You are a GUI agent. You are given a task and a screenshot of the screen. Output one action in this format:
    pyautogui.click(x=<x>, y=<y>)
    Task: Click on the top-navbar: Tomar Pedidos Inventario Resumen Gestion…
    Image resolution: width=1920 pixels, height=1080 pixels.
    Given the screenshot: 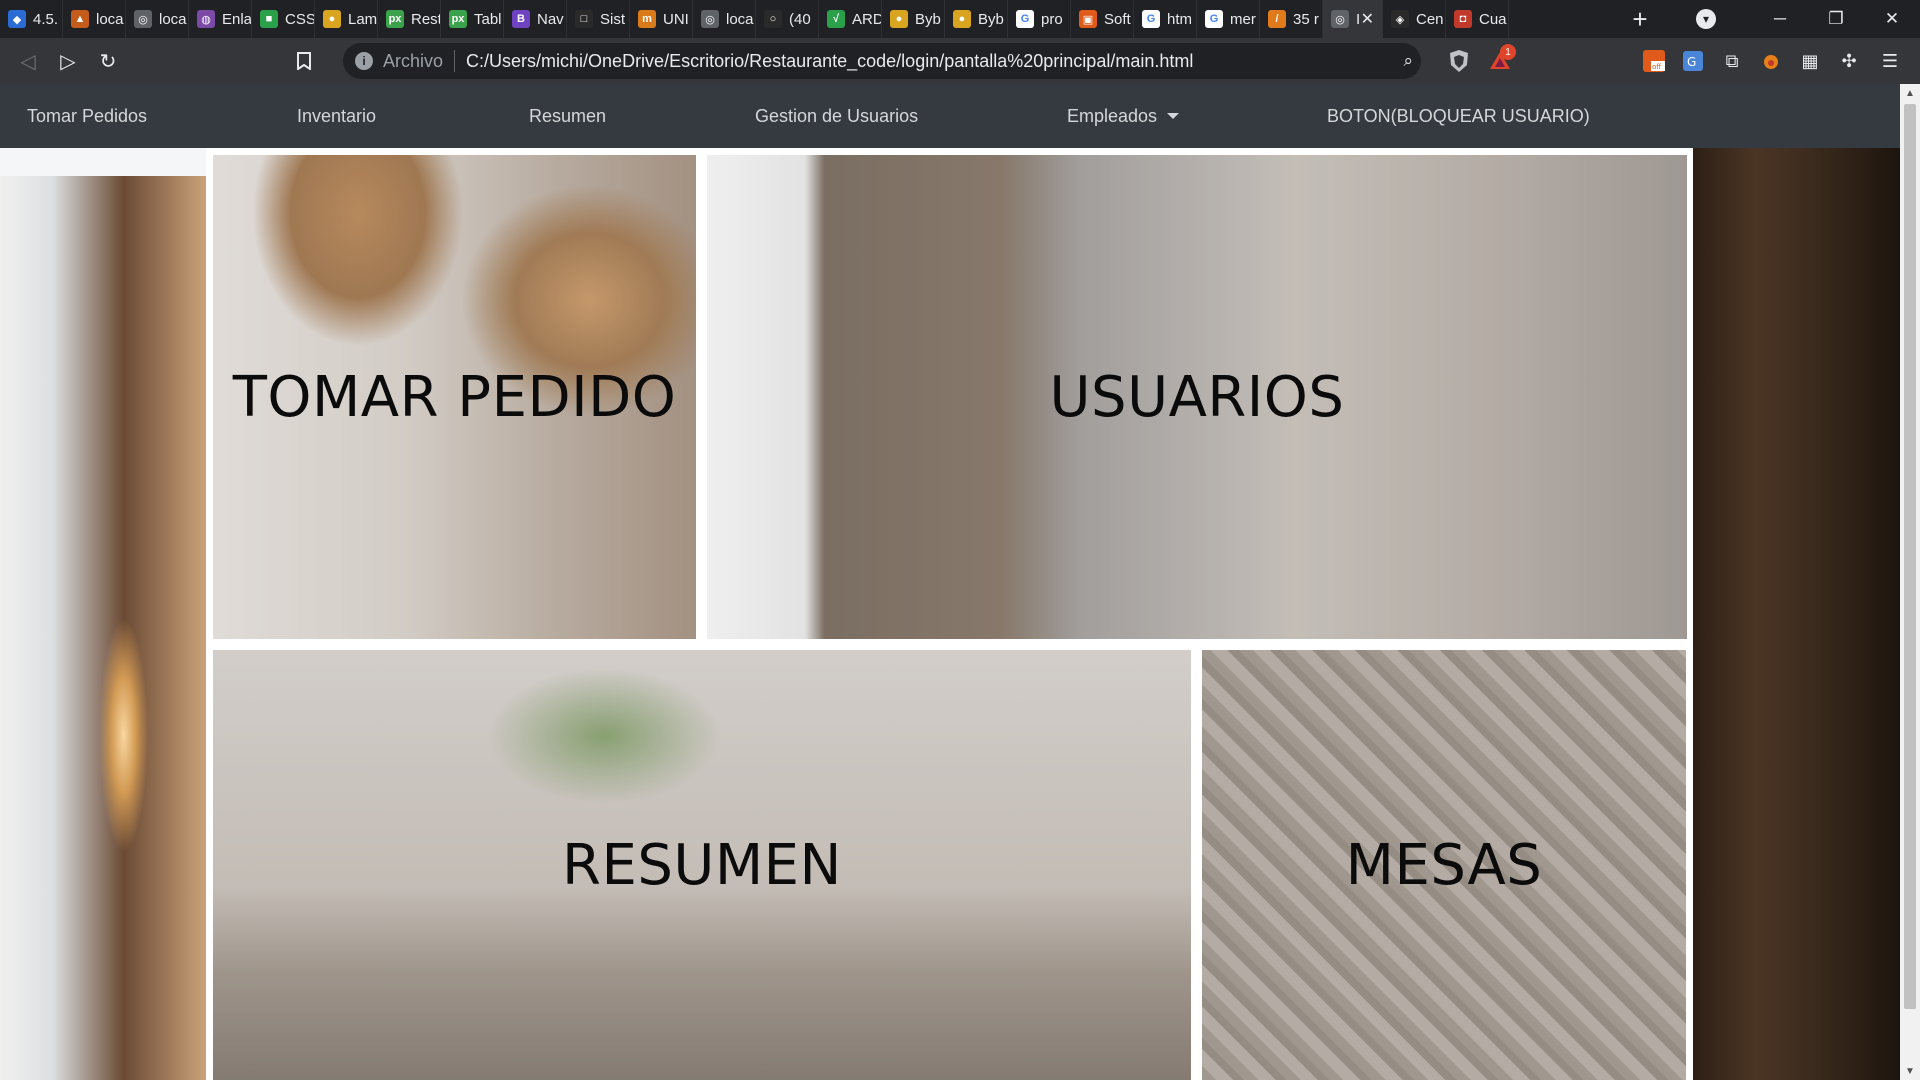 What is the action you would take?
    pyautogui.click(x=950, y=116)
    